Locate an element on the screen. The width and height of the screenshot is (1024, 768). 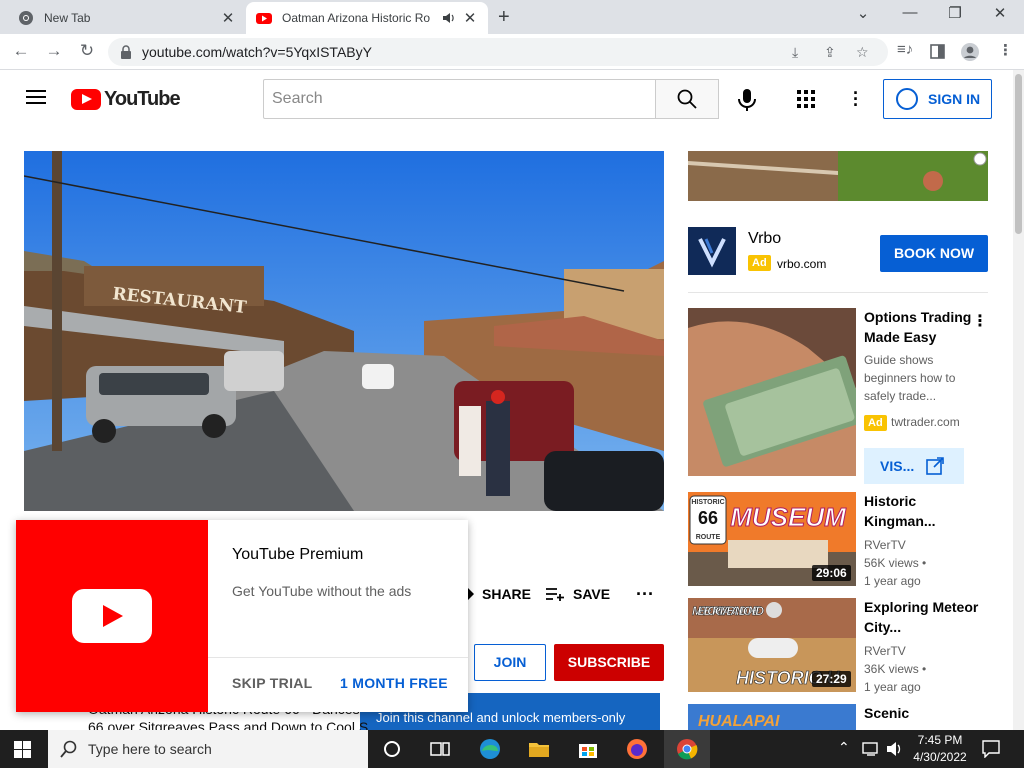
sidebar-divider is located at coordinates (838, 292).